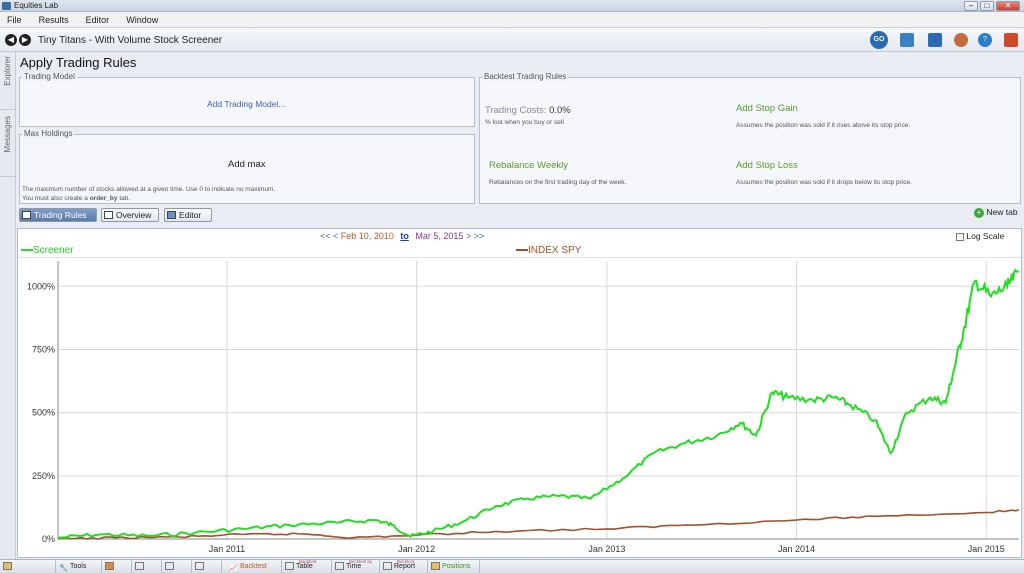 This screenshot has width=1024, height=573. What do you see at coordinates (227, 549) in the screenshot?
I see `x-tick-label: Jan 2011` at bounding box center [227, 549].